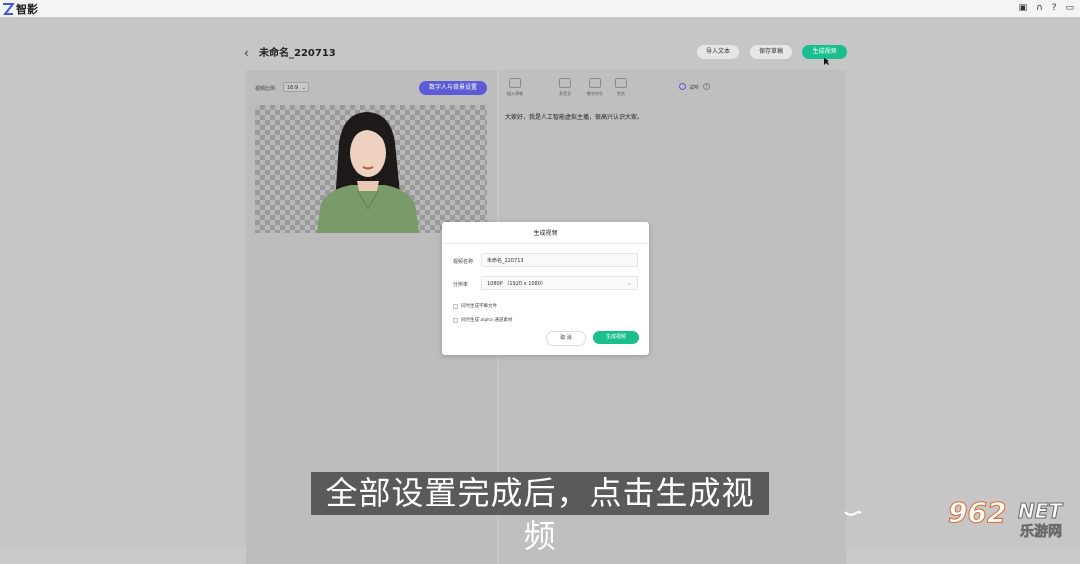 This screenshot has height=564, width=1080. I want to click on resolution-select: 1080P （1920 x 1080） ⌄, so click(559, 283).